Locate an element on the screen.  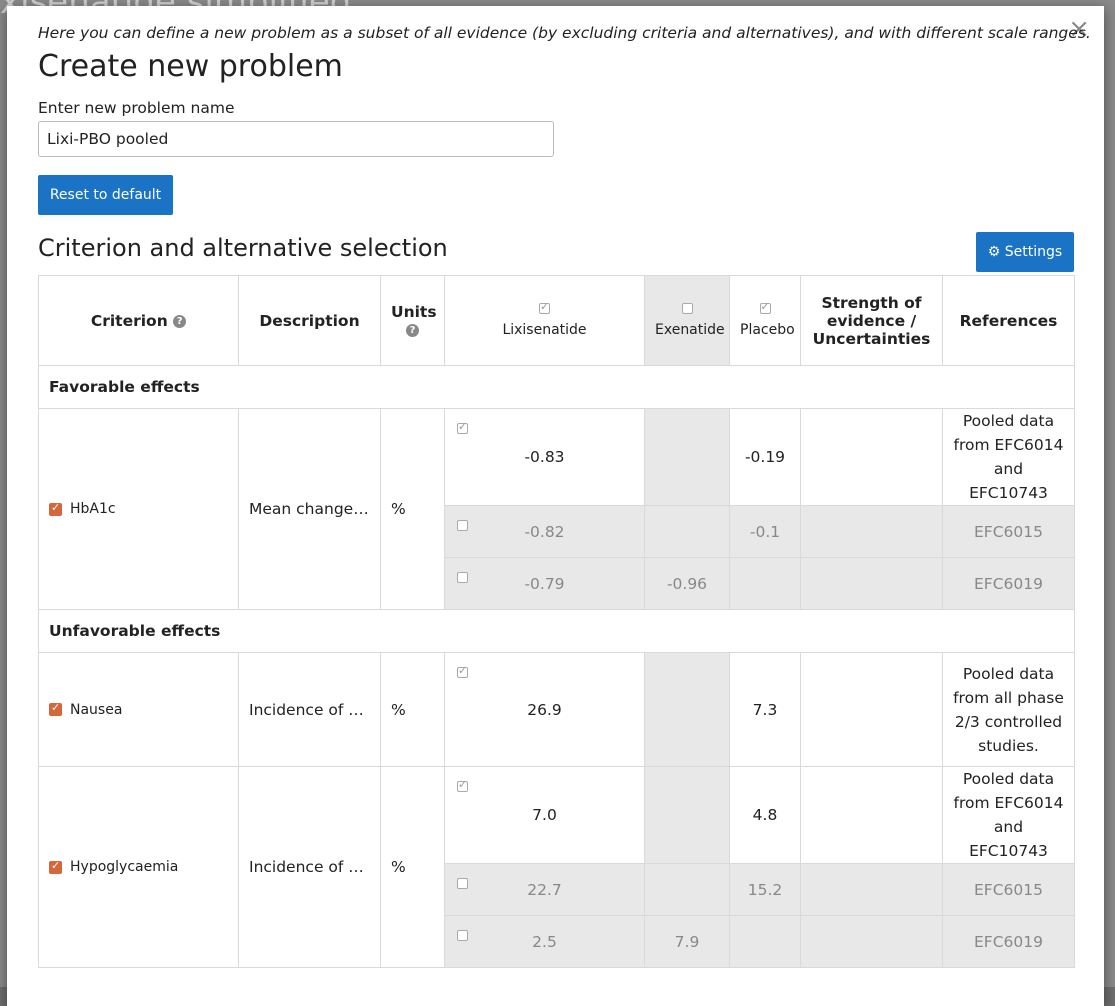
strength-header: Strength of evidence / Uncertainties is located at coordinates (871, 320).